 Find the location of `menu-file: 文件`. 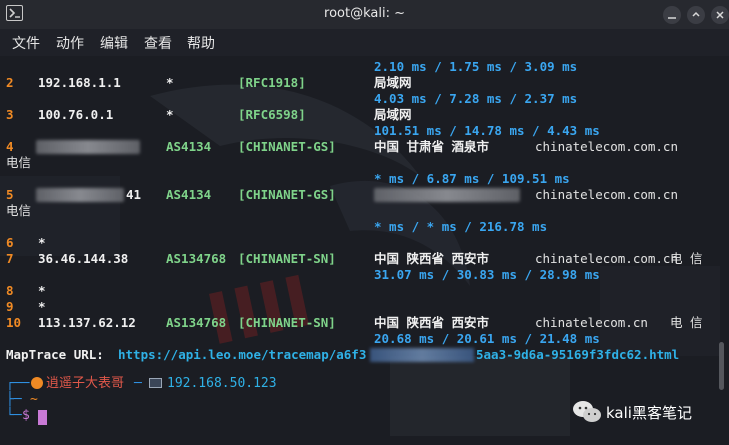

menu-file: 文件 is located at coordinates (26, 43).